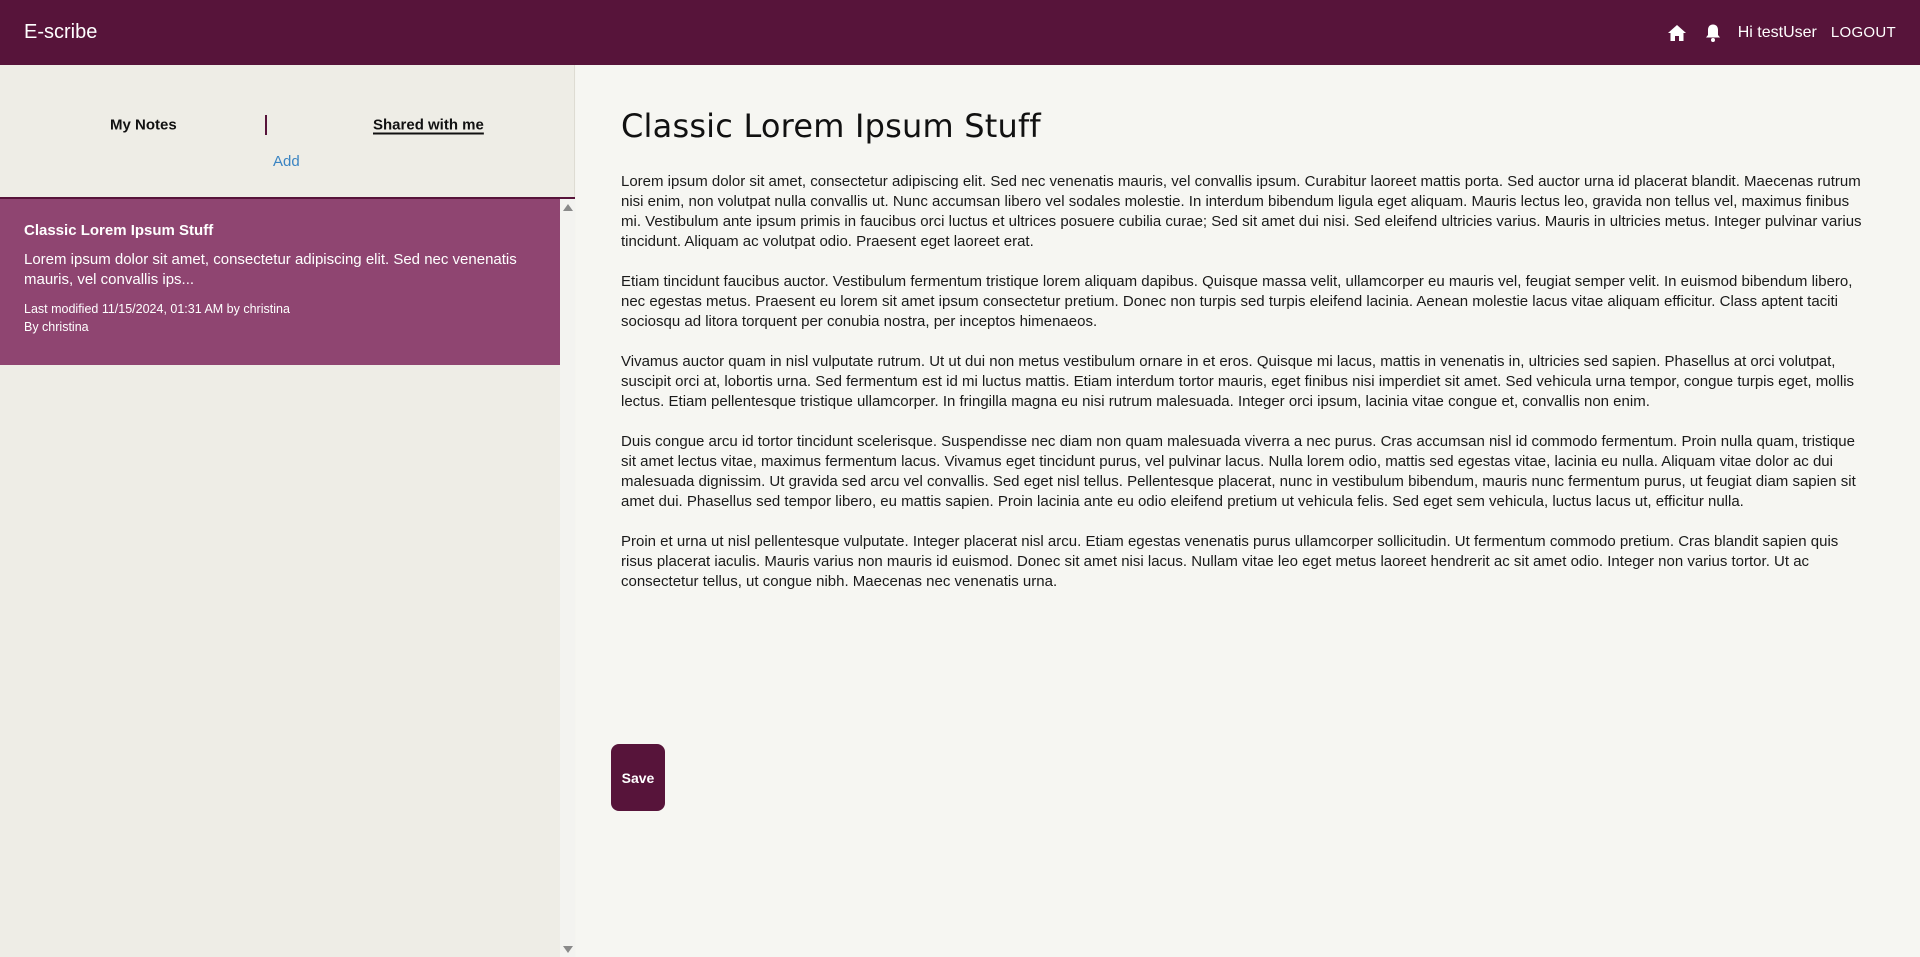  I want to click on top-bar: E-scribe Hi testUser LOGOUT, so click(960, 32).